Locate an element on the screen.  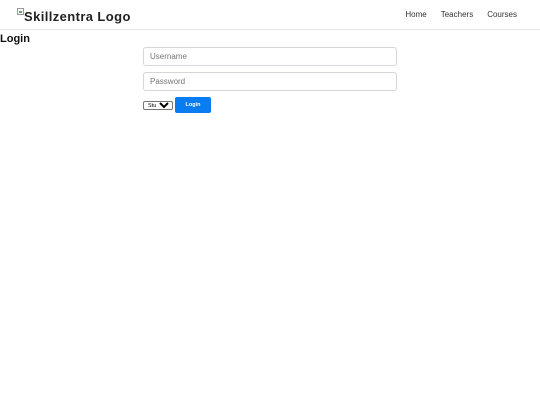
main-nav: Home Teachers Courses is located at coordinates (454, 15).